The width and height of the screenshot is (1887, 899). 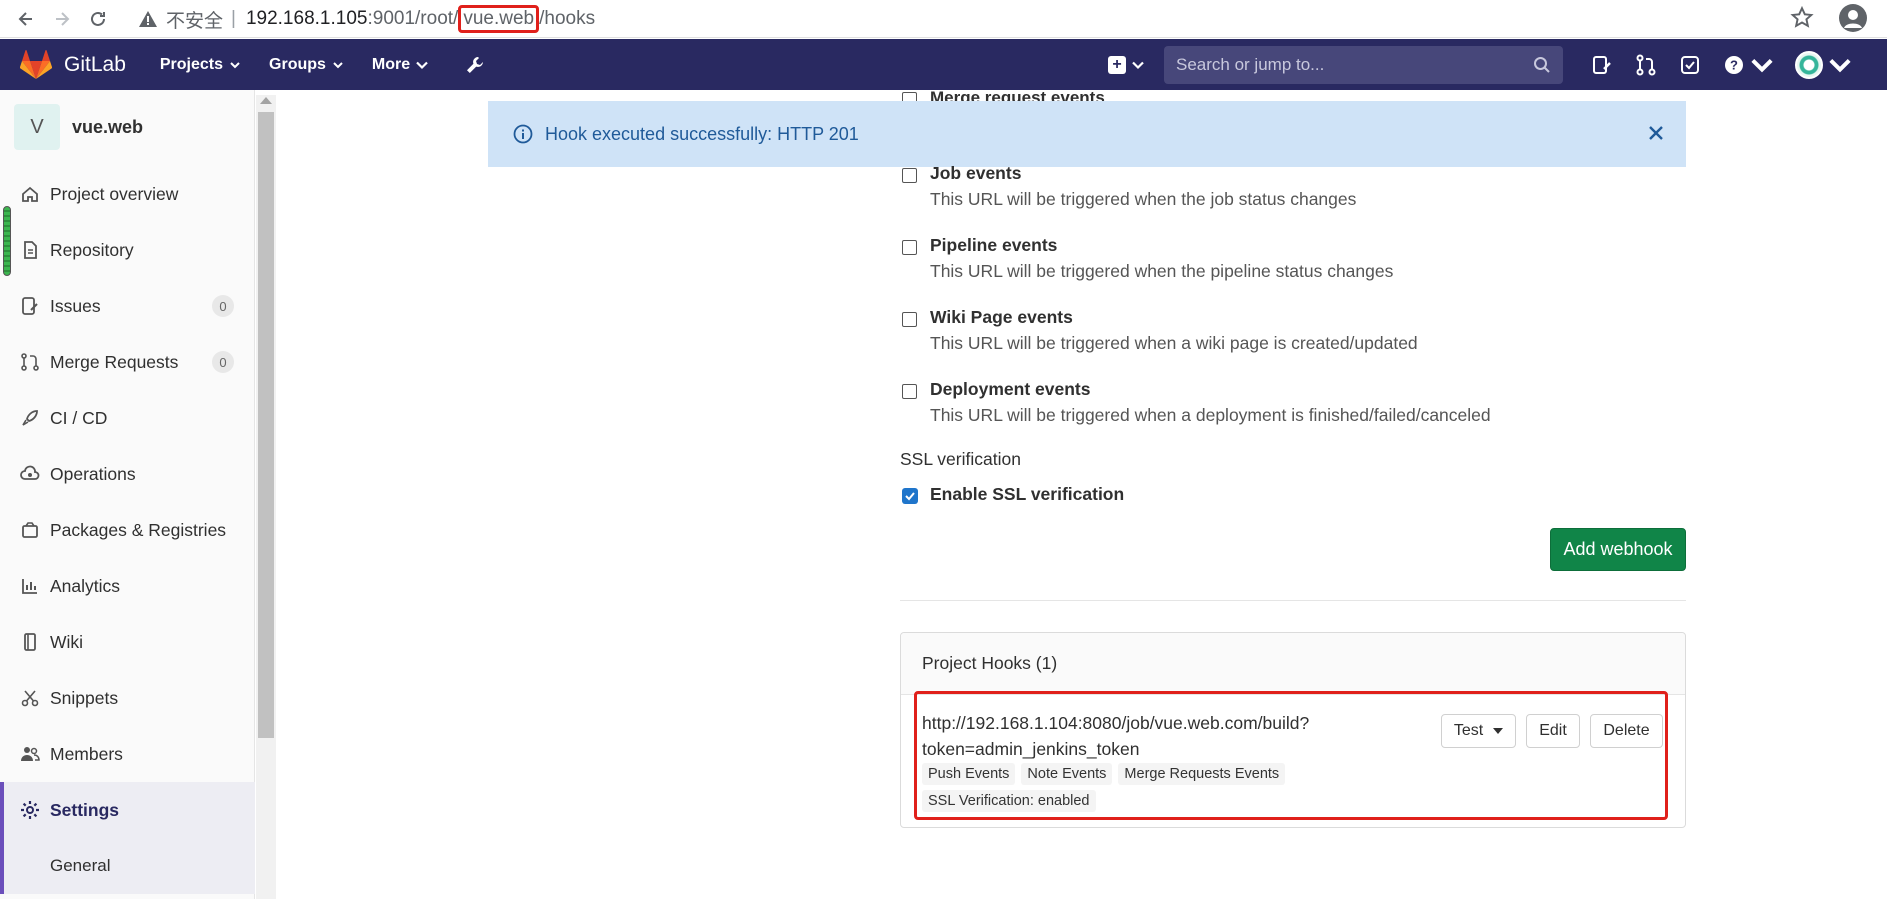 What do you see at coordinates (1656, 133) in the screenshot?
I see `close-icon` at bounding box center [1656, 133].